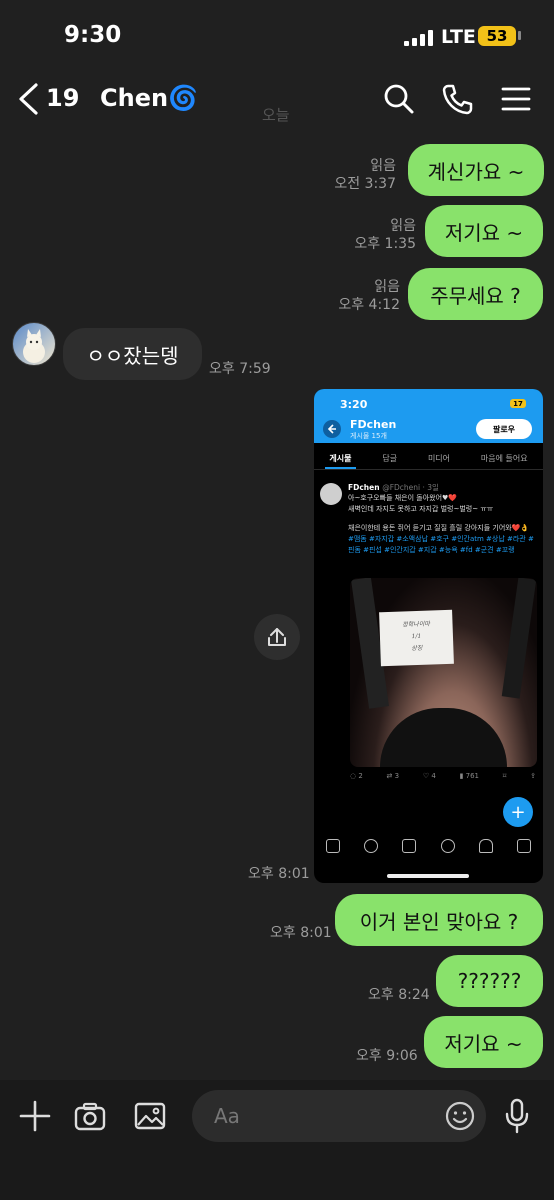  What do you see at coordinates (369, 305) in the screenshot?
I see `message-time: 오후 4:12` at bounding box center [369, 305].